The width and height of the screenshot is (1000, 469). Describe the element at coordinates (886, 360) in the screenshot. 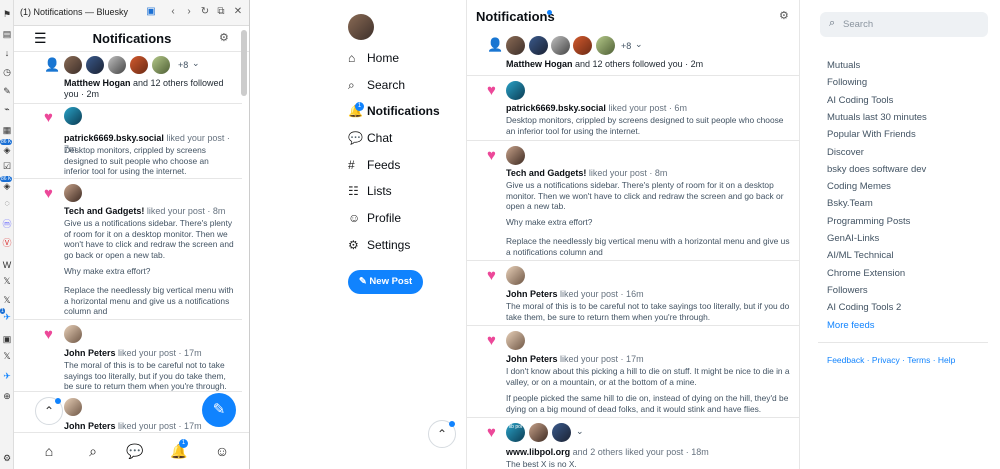

I see `privacy-link: Privacy` at that location.